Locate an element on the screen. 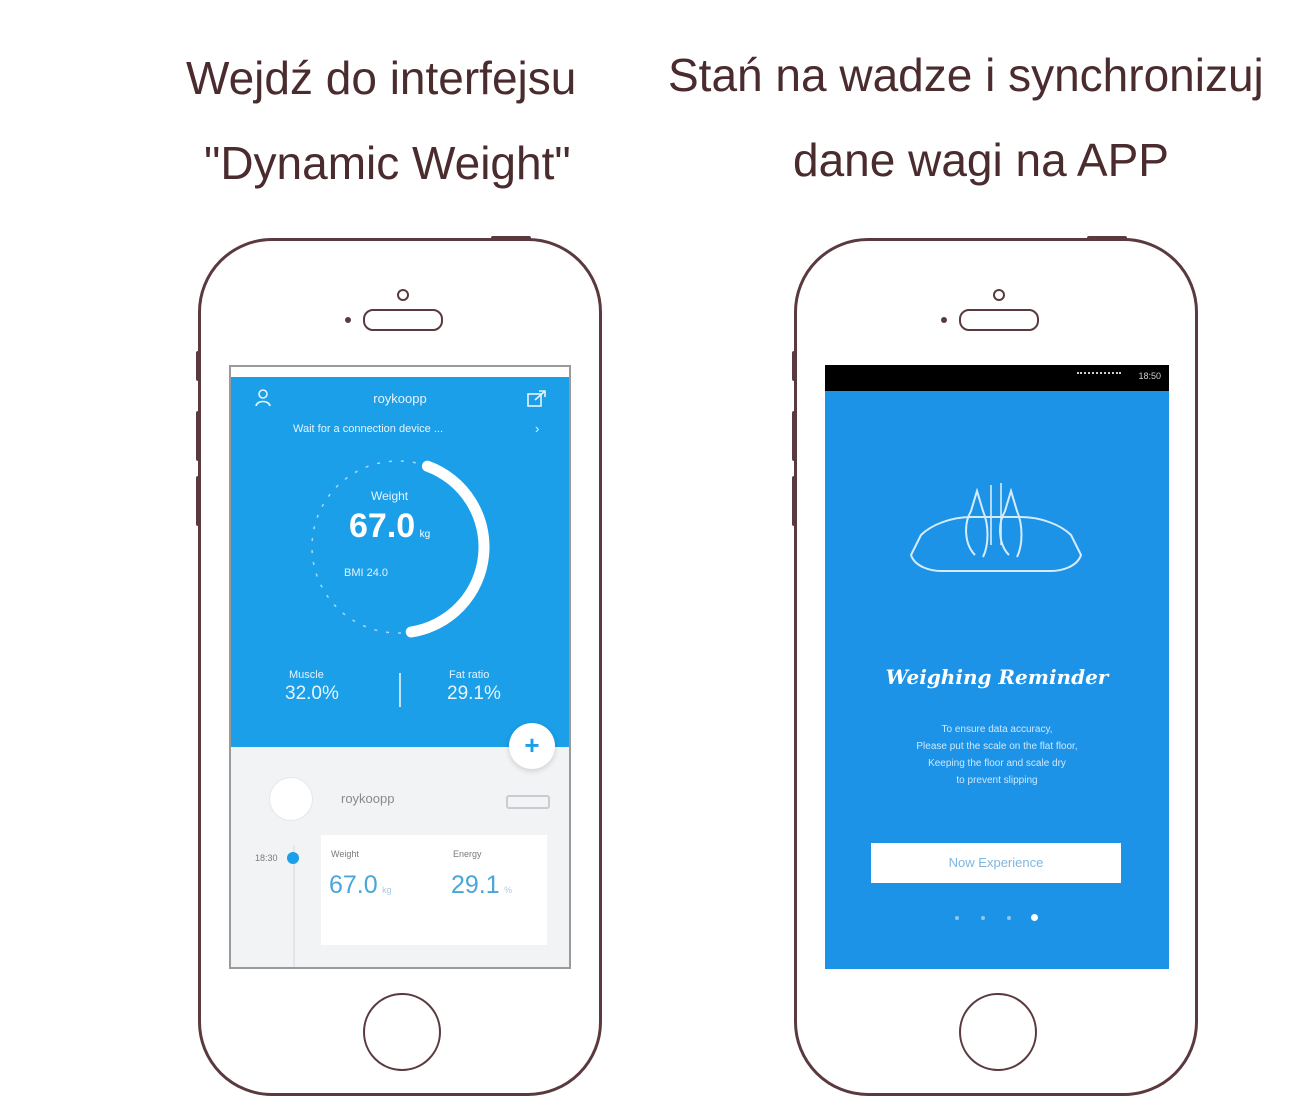 This screenshot has height=1103, width=1315. description-line: To ensure data accuracy, is located at coordinates (997, 729).